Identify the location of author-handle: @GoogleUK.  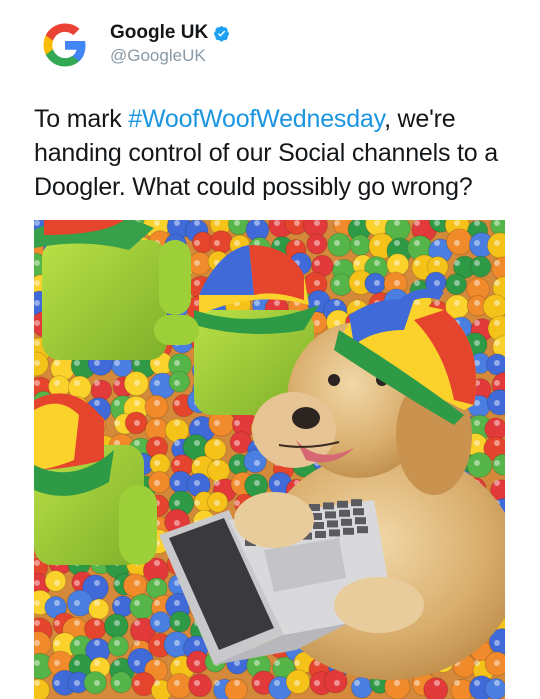
(170, 56).